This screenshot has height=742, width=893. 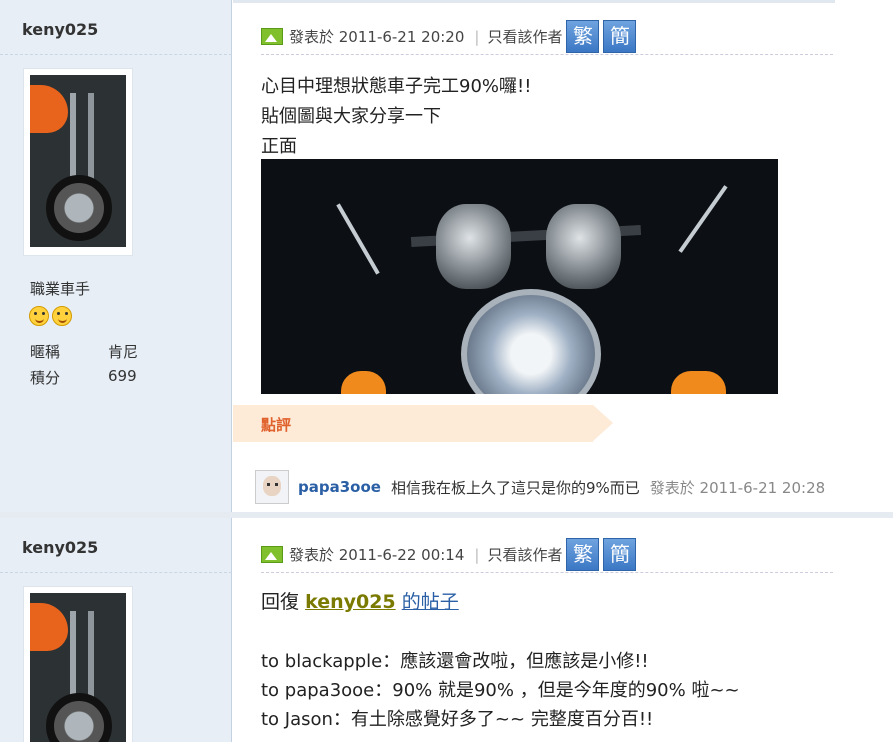 What do you see at coordinates (423, 423) in the screenshot?
I see `comment-section-header: 點評` at bounding box center [423, 423].